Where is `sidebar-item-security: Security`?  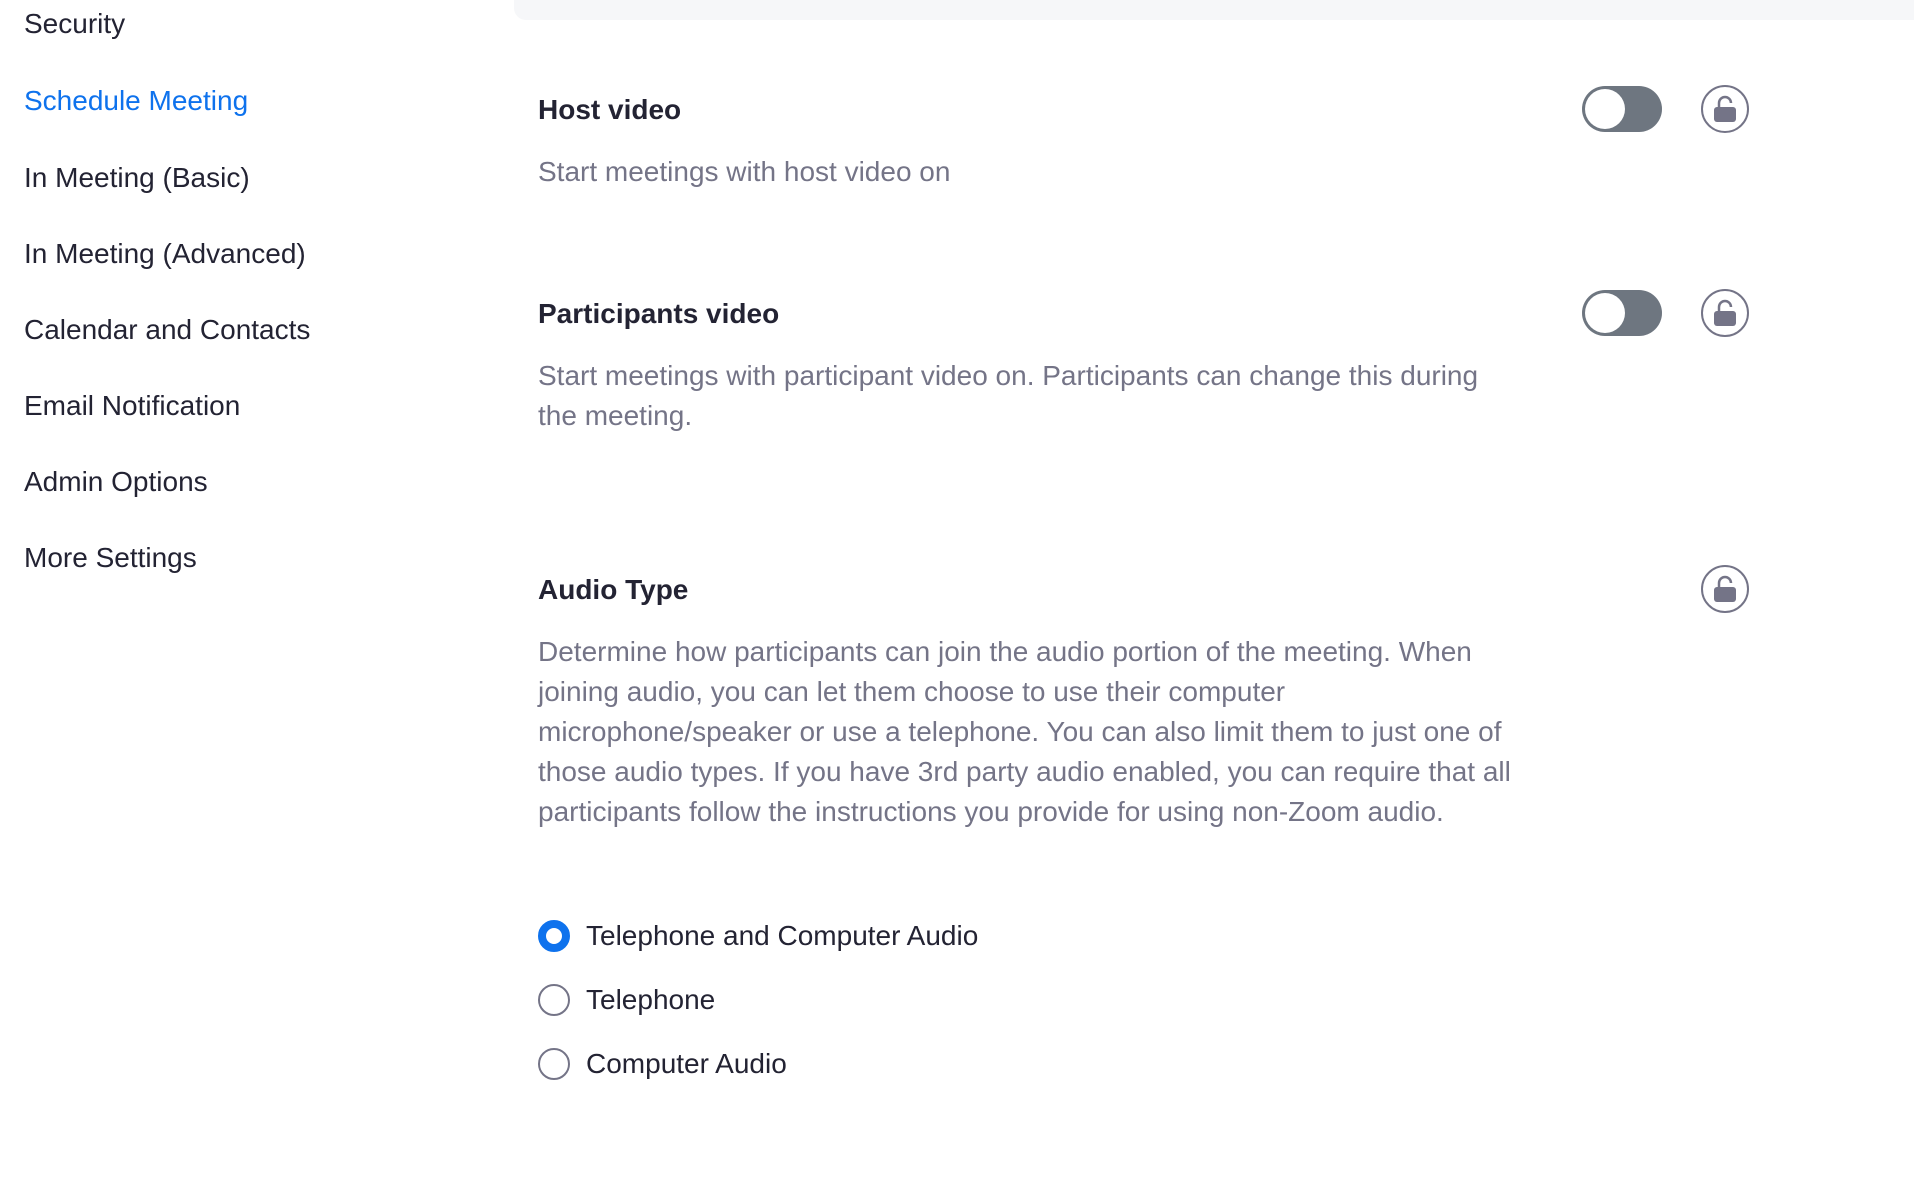 sidebar-item-security: Security is located at coordinates (74, 24).